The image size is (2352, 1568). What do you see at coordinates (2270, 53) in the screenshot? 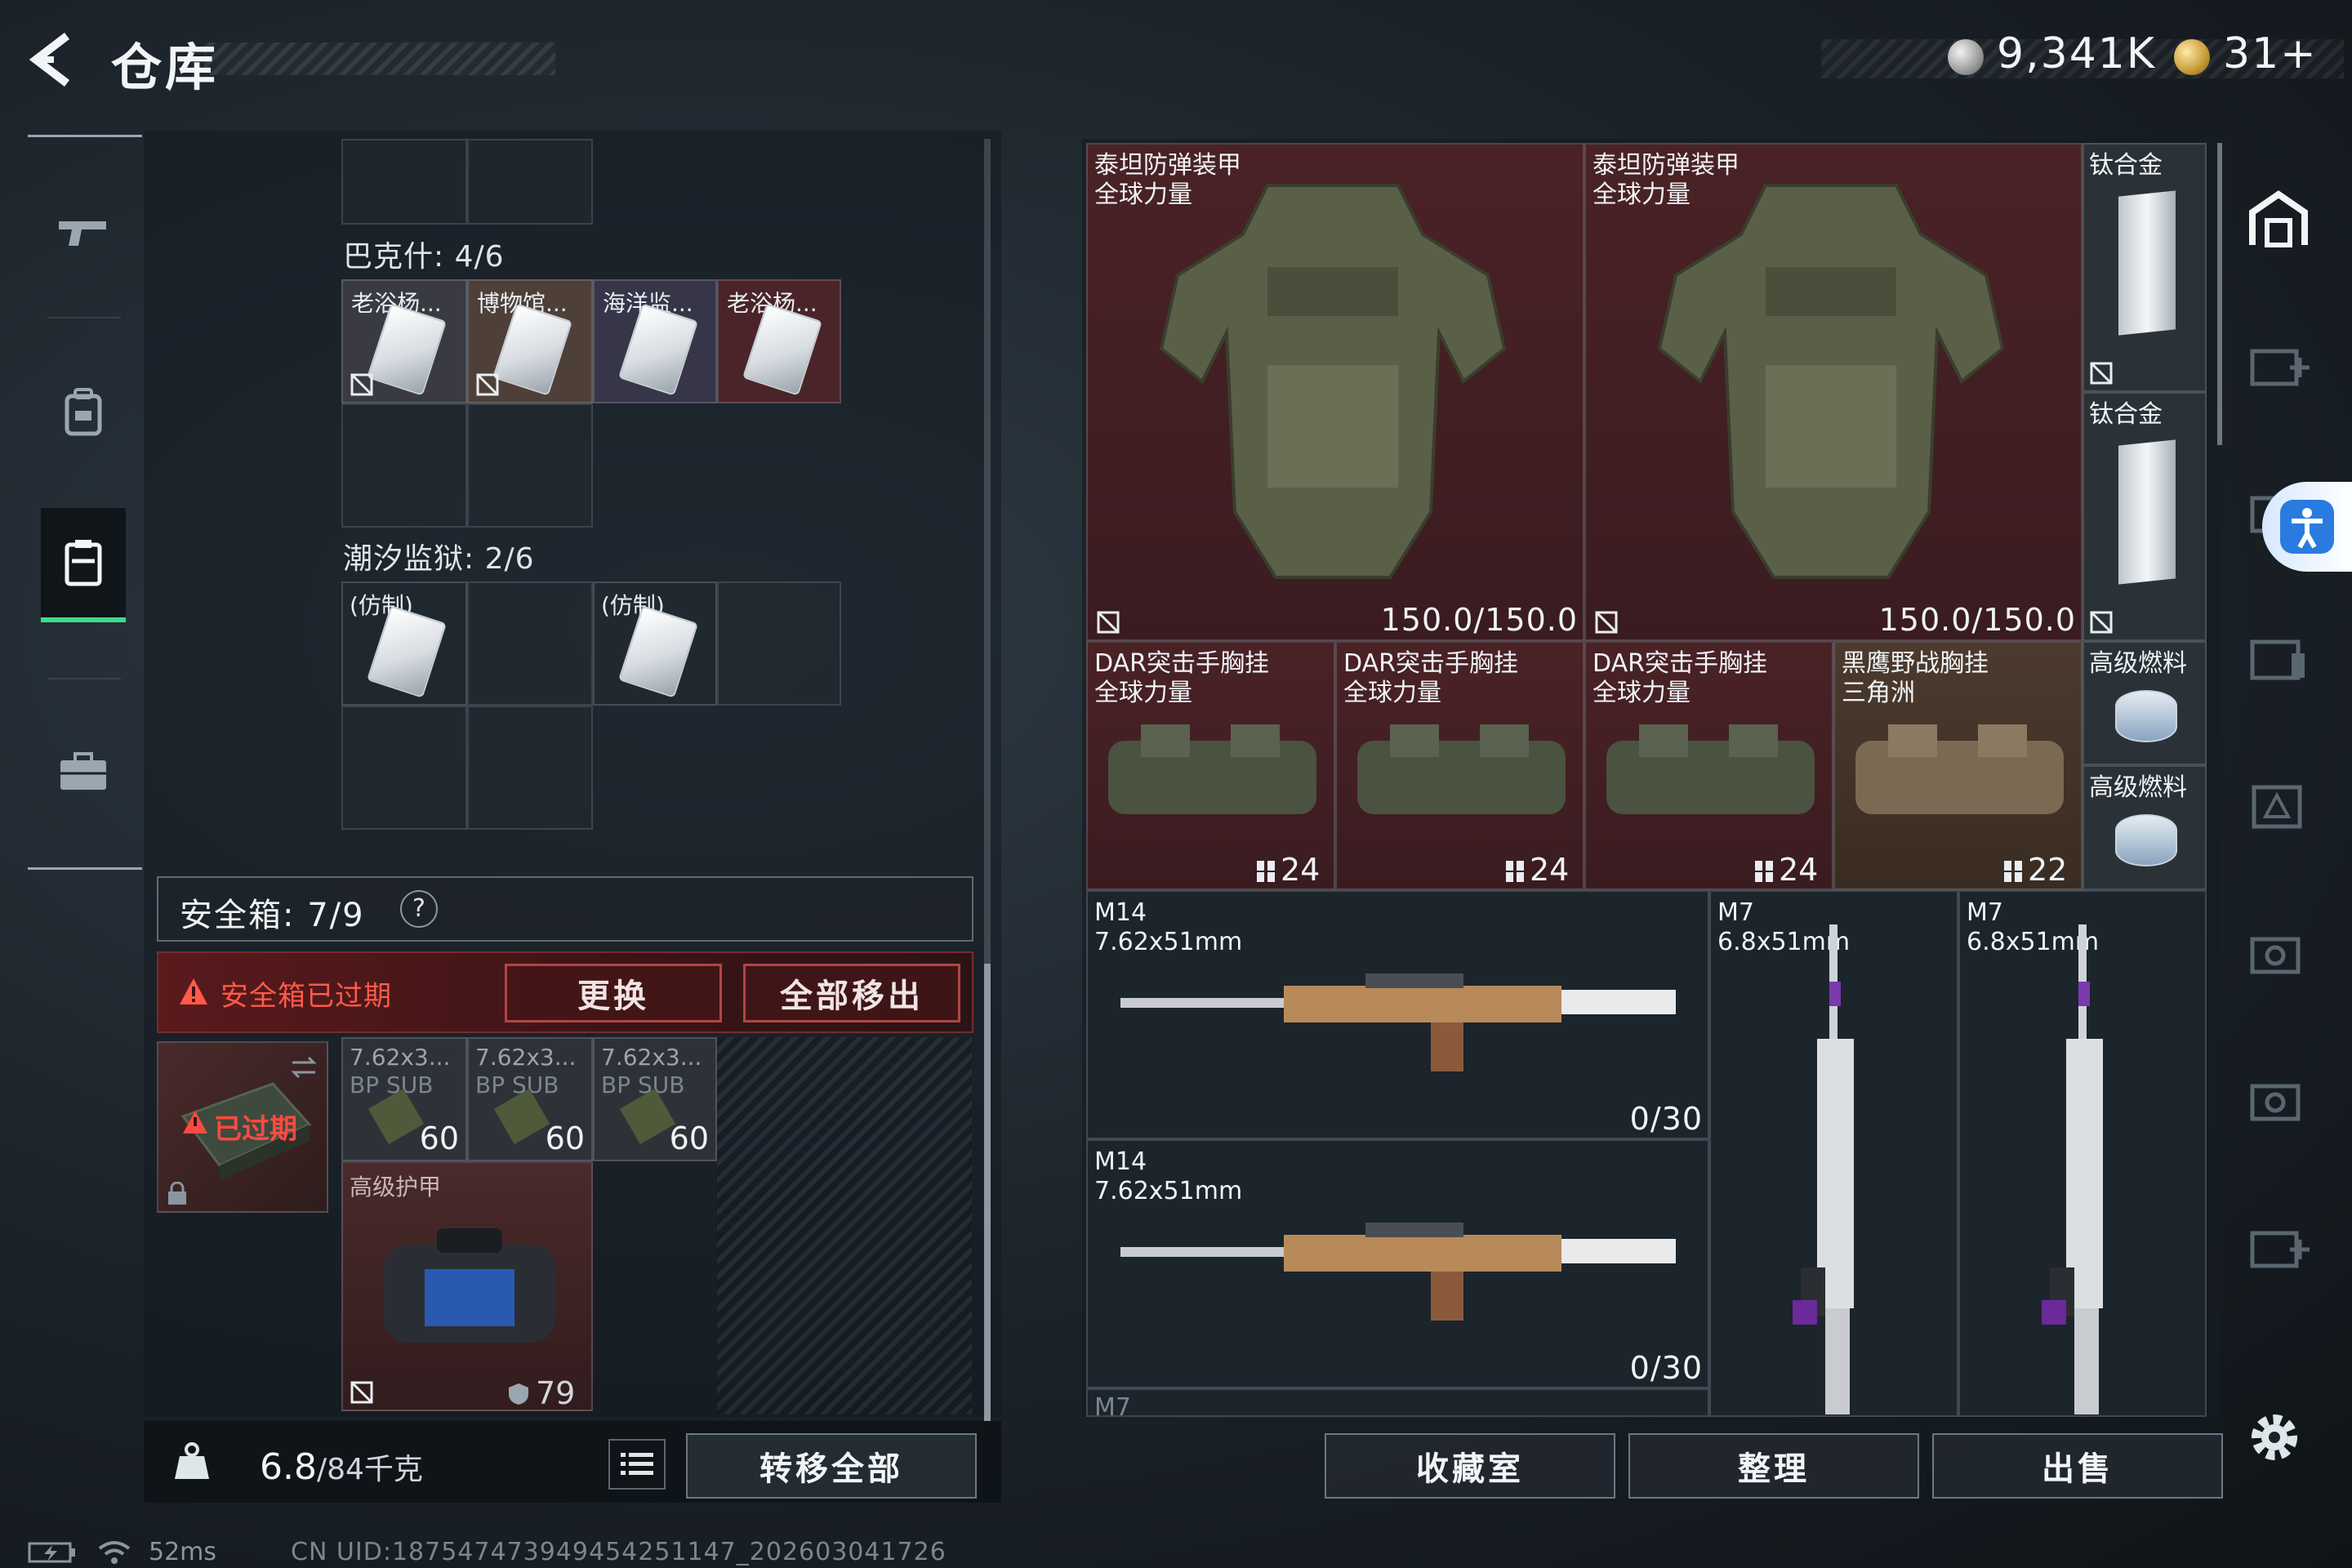
I see `gold-amount: 31+` at bounding box center [2270, 53].